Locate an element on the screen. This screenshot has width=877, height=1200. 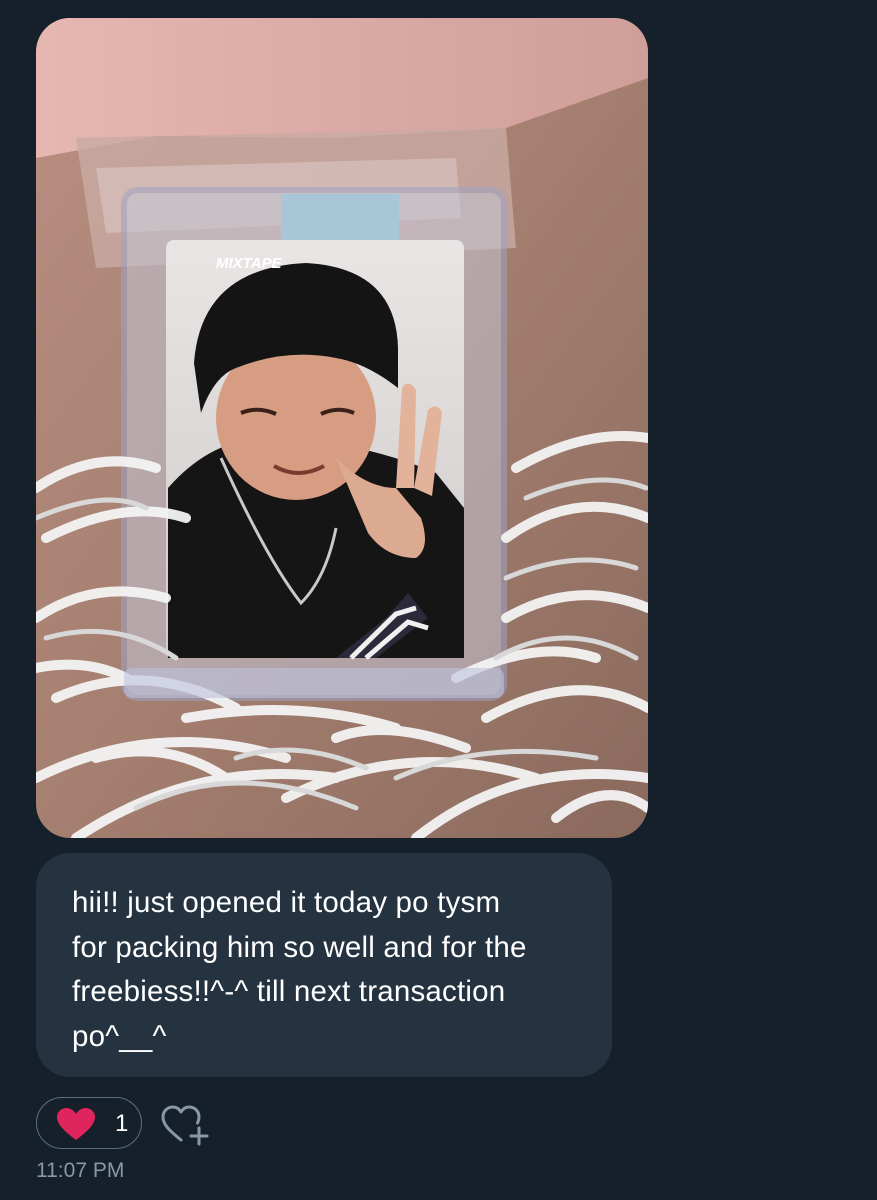
message-text-line: for packing him so well and for the is located at coordinates (299, 947).